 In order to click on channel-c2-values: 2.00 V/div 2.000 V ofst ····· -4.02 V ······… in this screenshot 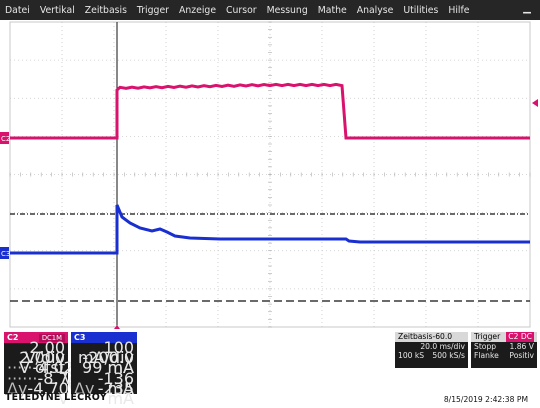, I will do `click(41, 373)`.